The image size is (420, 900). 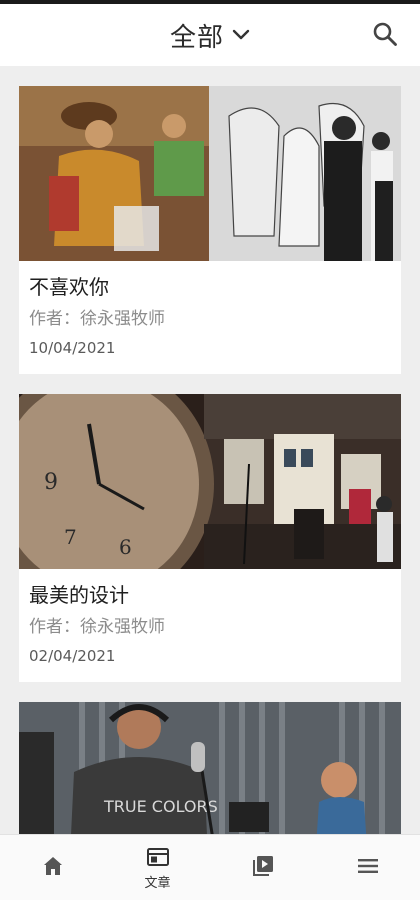 I want to click on nav-label: 文章, so click(x=157, y=883).